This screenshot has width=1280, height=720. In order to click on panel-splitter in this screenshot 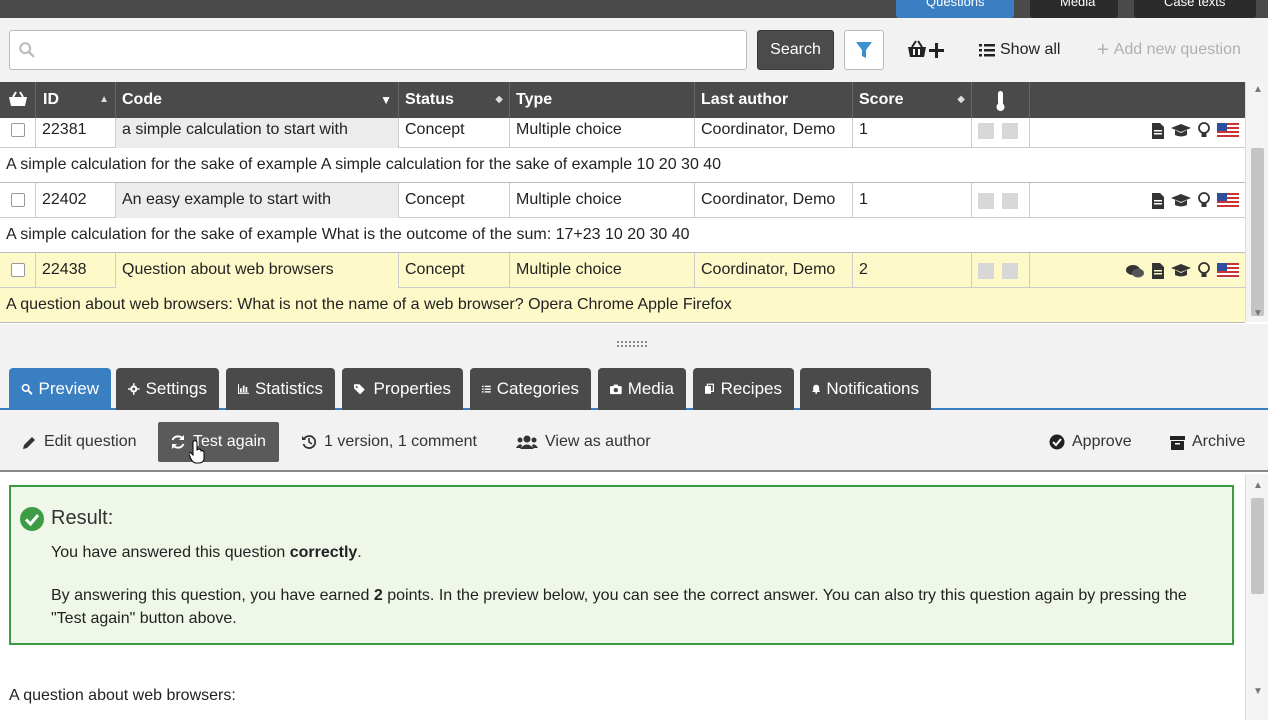, I will do `click(634, 345)`.